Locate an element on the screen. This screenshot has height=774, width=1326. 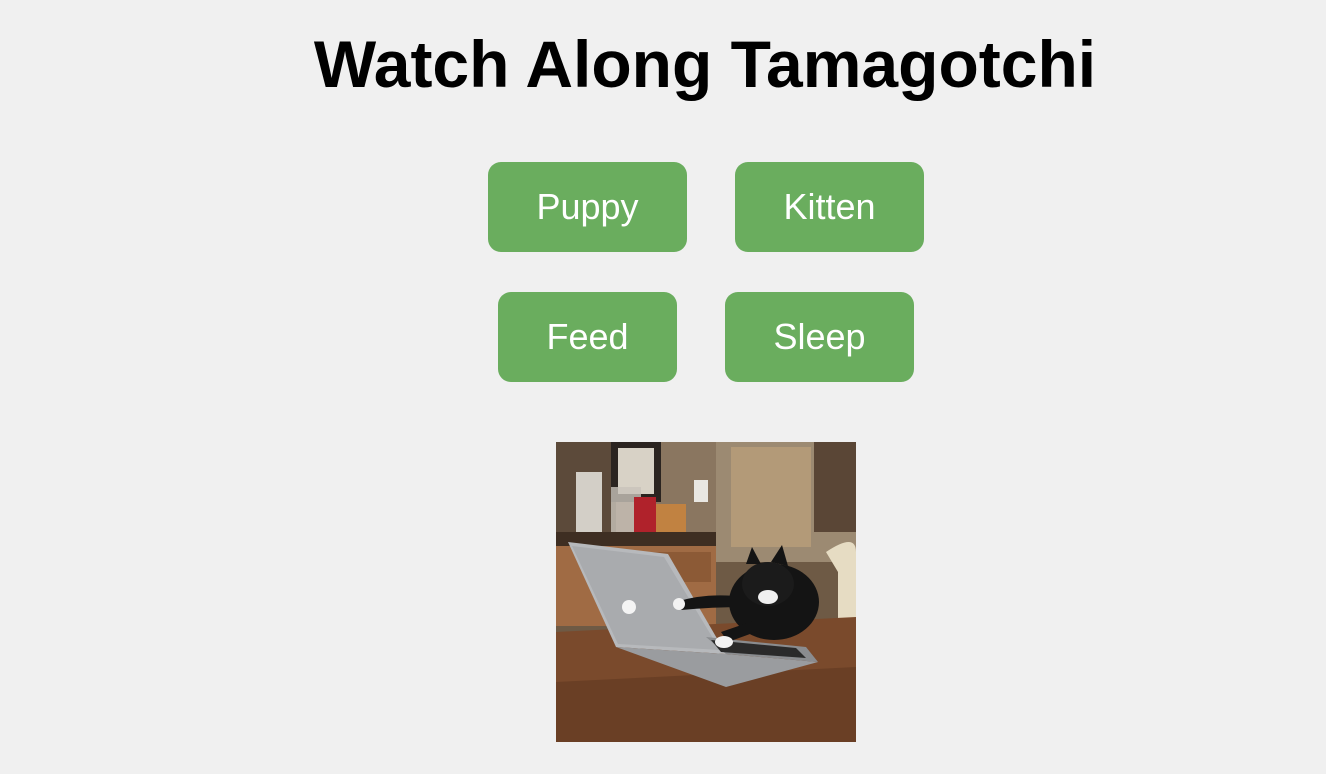
feed-button: Feed is located at coordinates (587, 337).